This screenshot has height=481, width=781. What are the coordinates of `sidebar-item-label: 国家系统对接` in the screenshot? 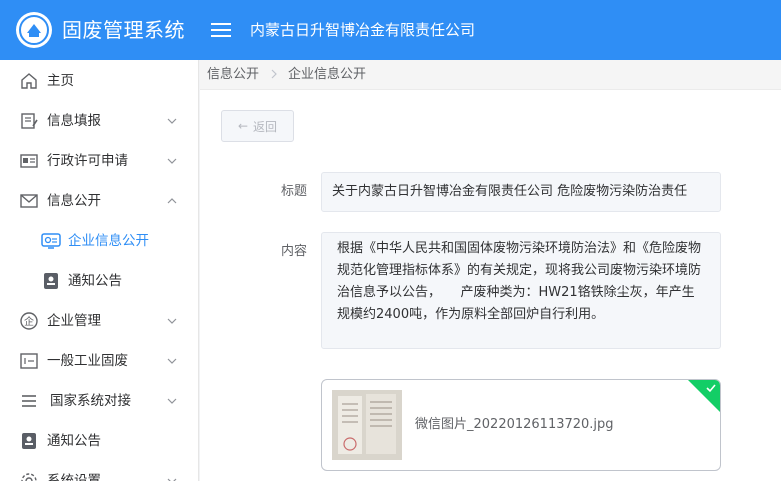 It's located at (90, 401).